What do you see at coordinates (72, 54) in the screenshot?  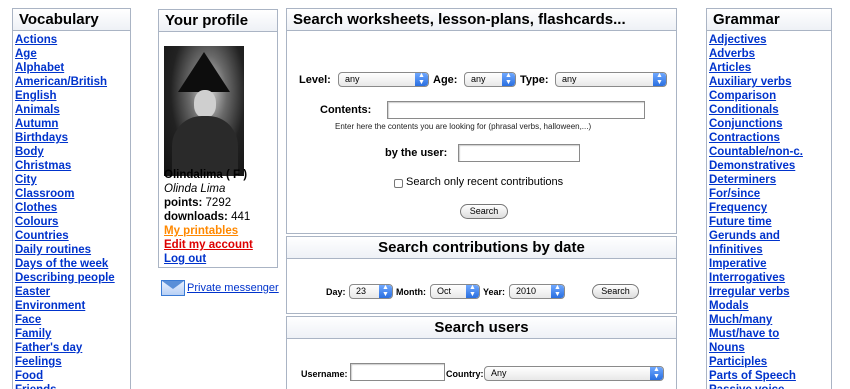 I see `vocabulary-item: Age` at bounding box center [72, 54].